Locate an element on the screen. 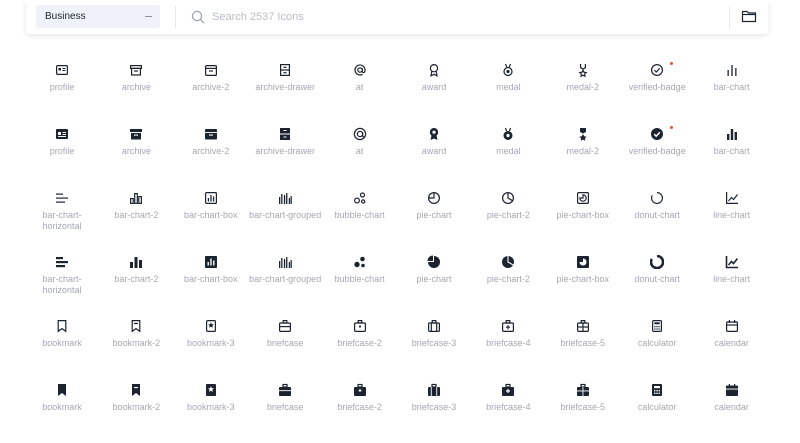 The image size is (800, 443). icon-label: pie-chart is located at coordinates (434, 215).